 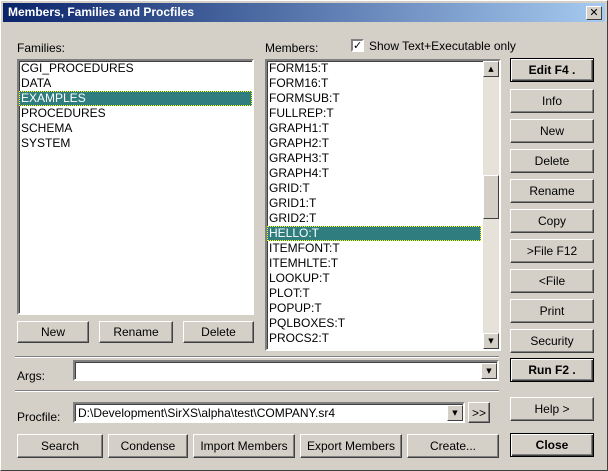 I want to click on procfile-label: Procfile:, so click(x=39, y=417).